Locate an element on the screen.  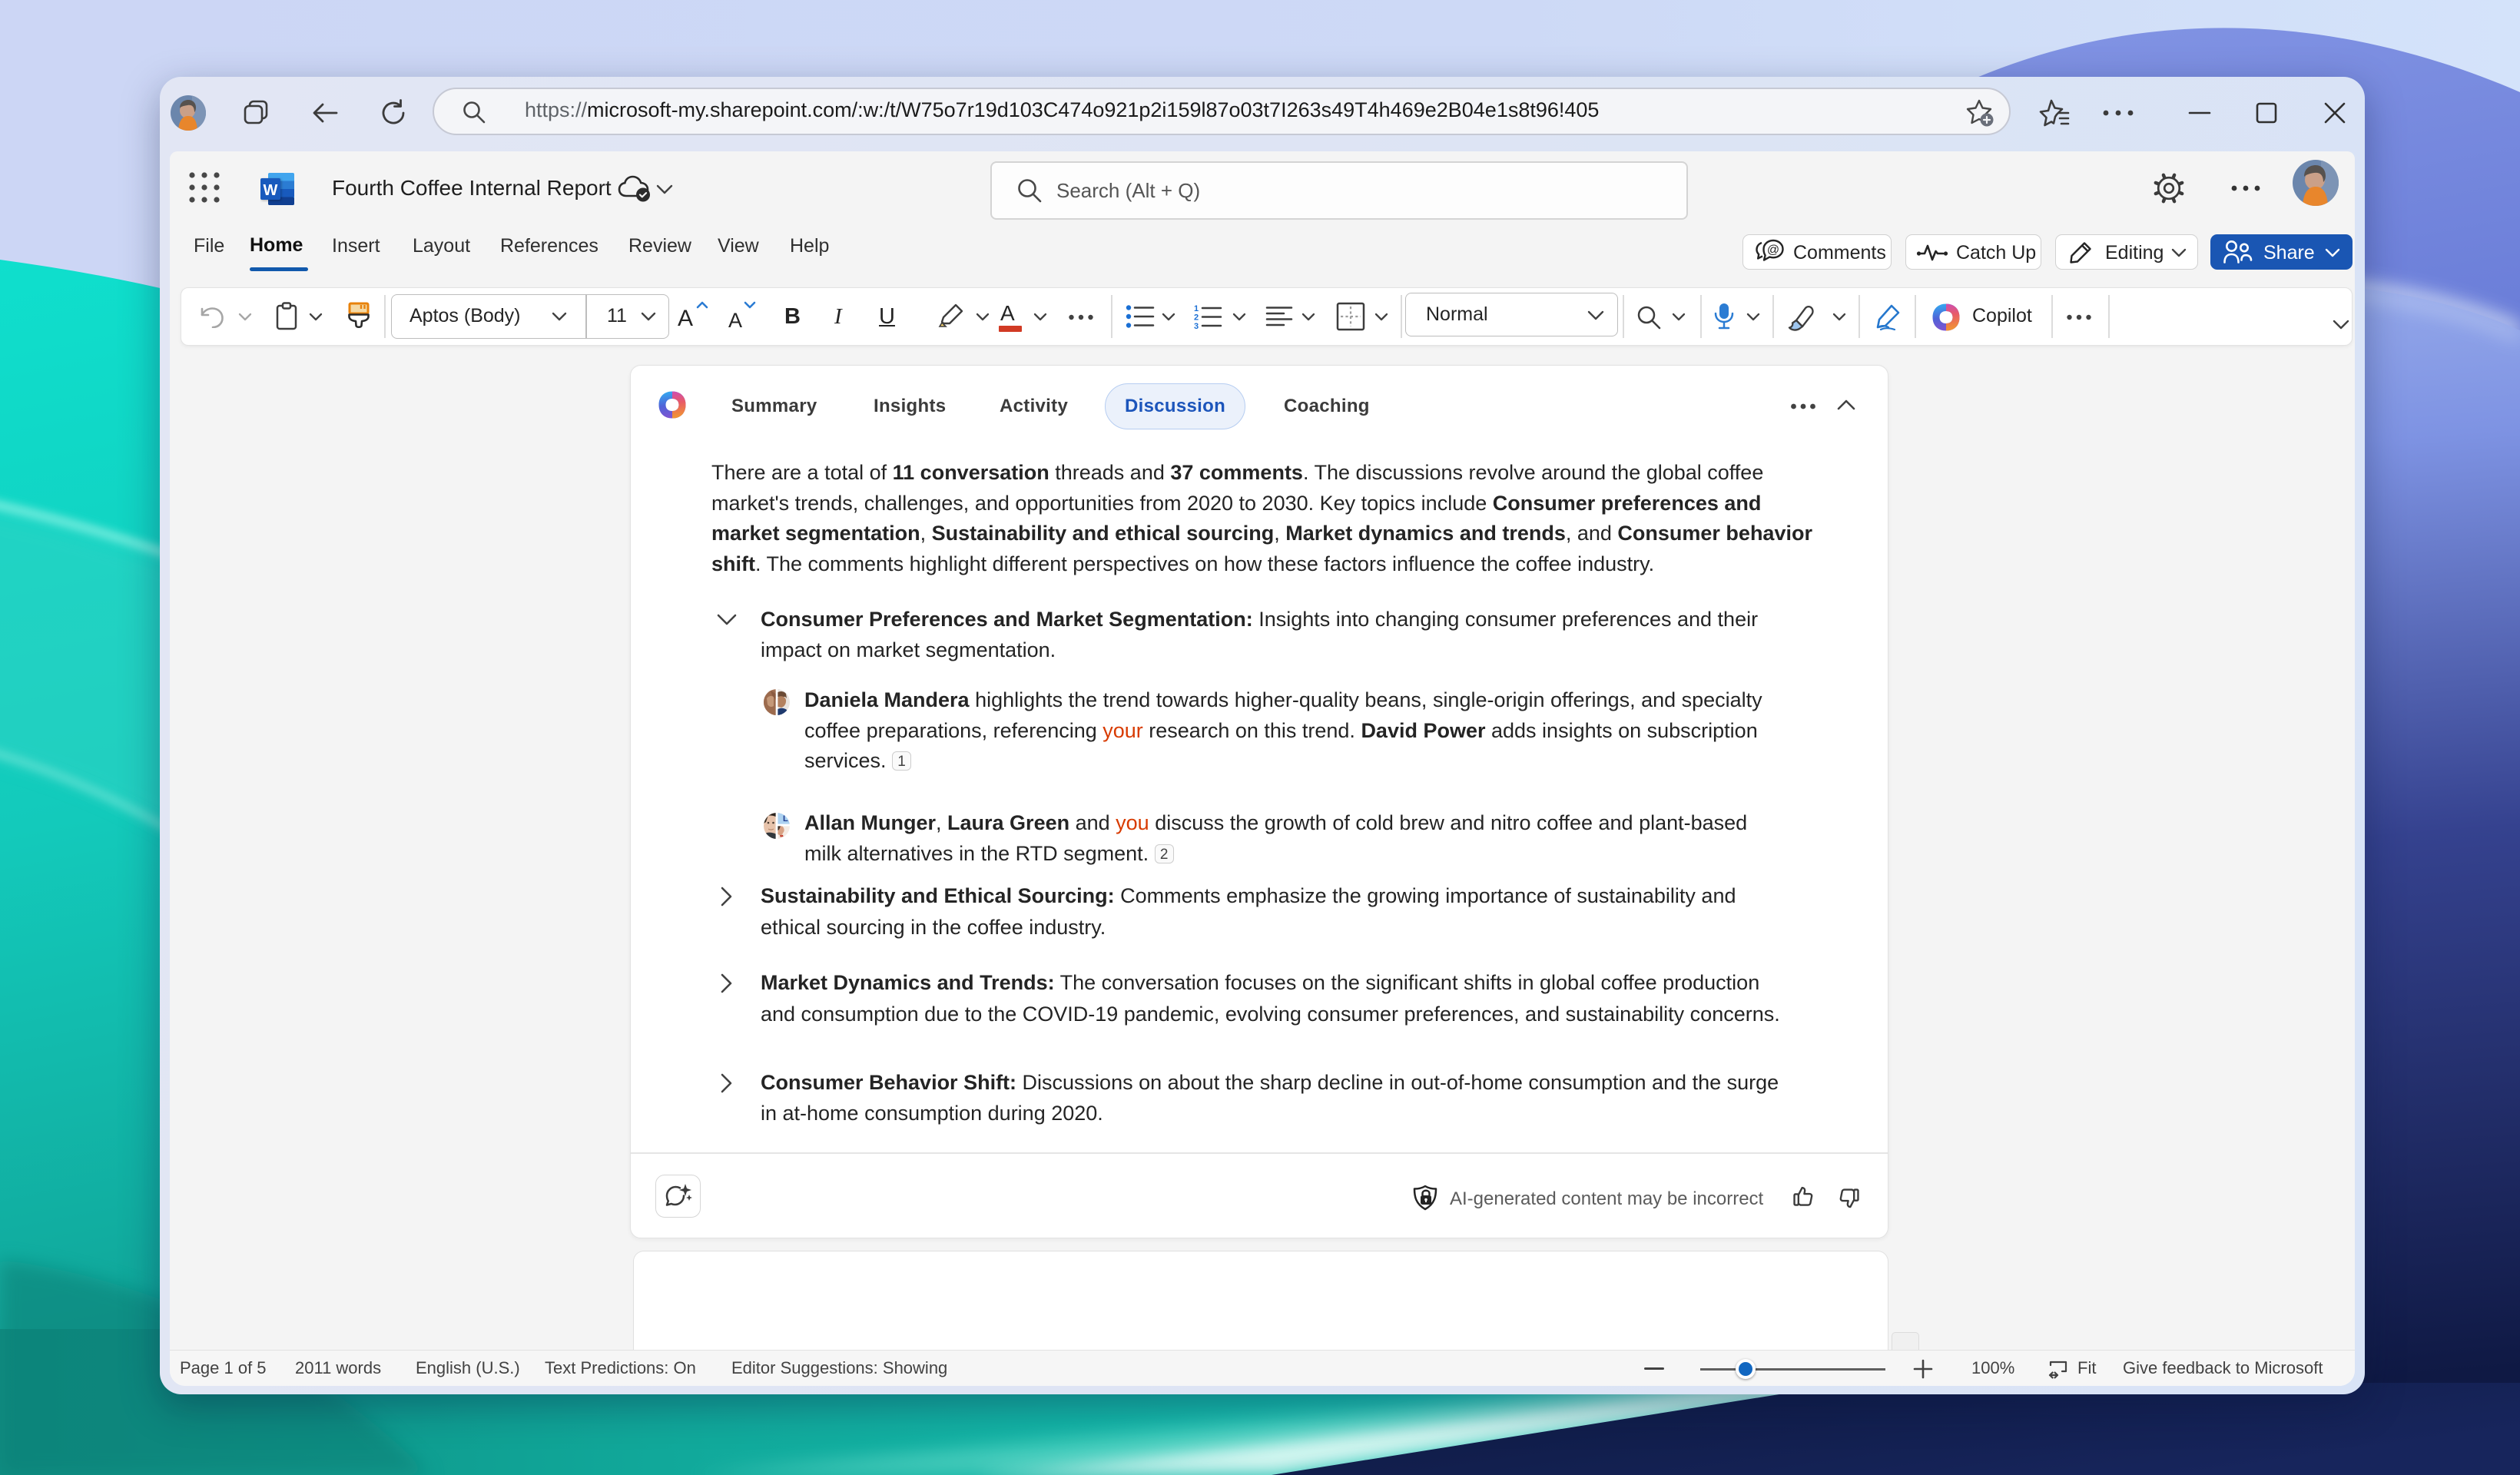
svg-text: W is located at coordinates (271, 190).